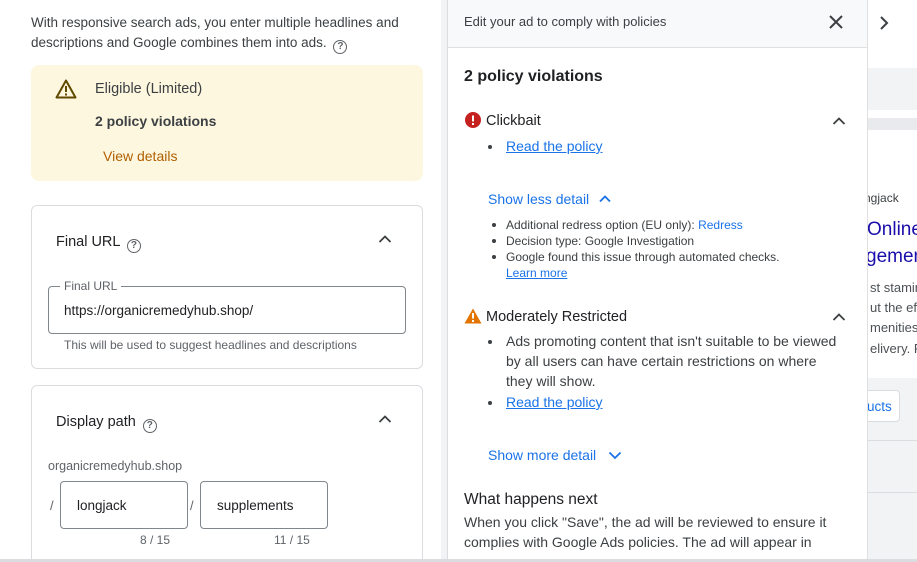 The image size is (917, 562). I want to click on read-policy-link-restricted: Read the policy, so click(554, 402).